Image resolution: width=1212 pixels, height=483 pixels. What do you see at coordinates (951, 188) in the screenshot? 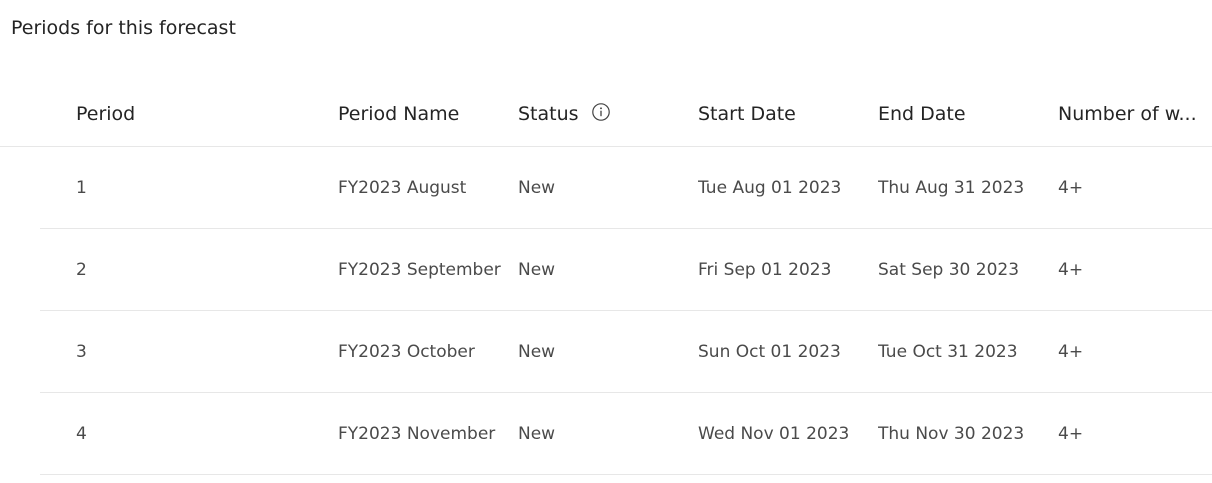
I see `cell-end-date: Thu Aug 31 2023` at bounding box center [951, 188].